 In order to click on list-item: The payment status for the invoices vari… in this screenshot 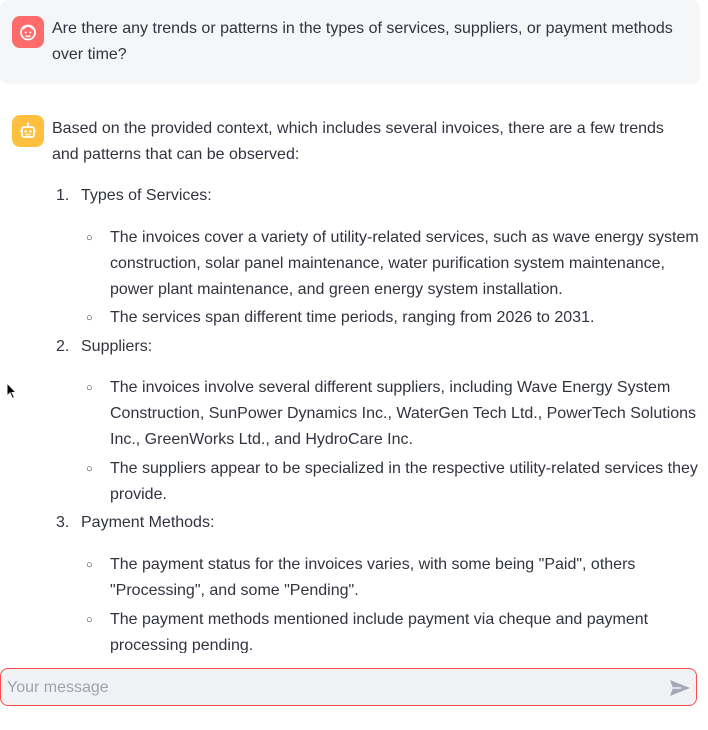, I will do `click(373, 577)`.